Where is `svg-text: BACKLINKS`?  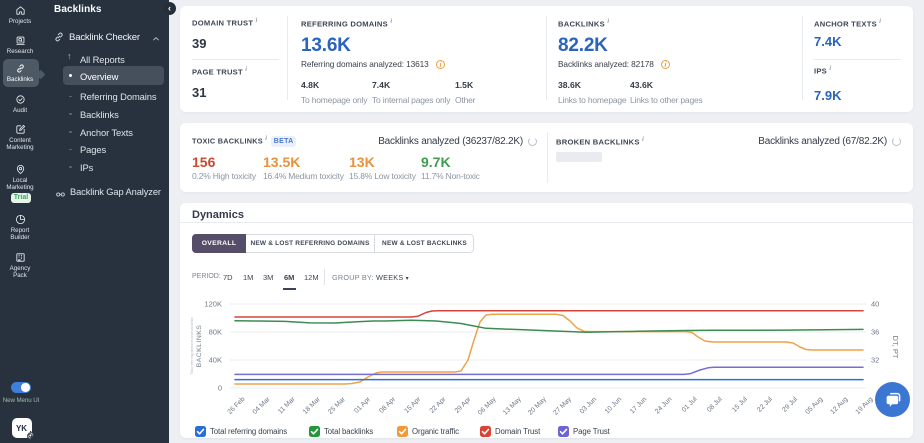
svg-text: BACKLINKS is located at coordinates (199, 346).